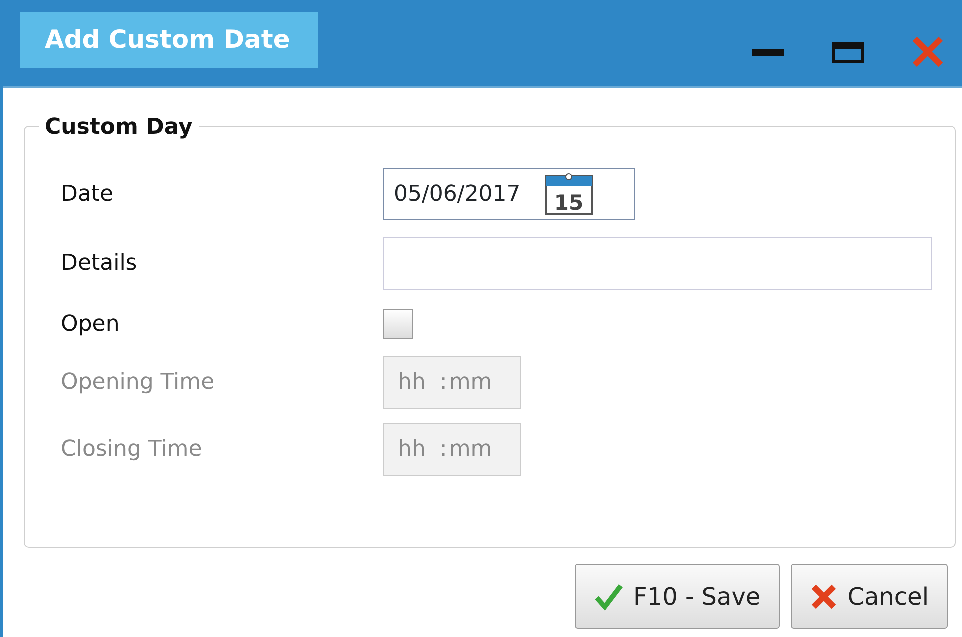  Describe the element at coordinates (657, 263) in the screenshot. I see `details-field` at that location.